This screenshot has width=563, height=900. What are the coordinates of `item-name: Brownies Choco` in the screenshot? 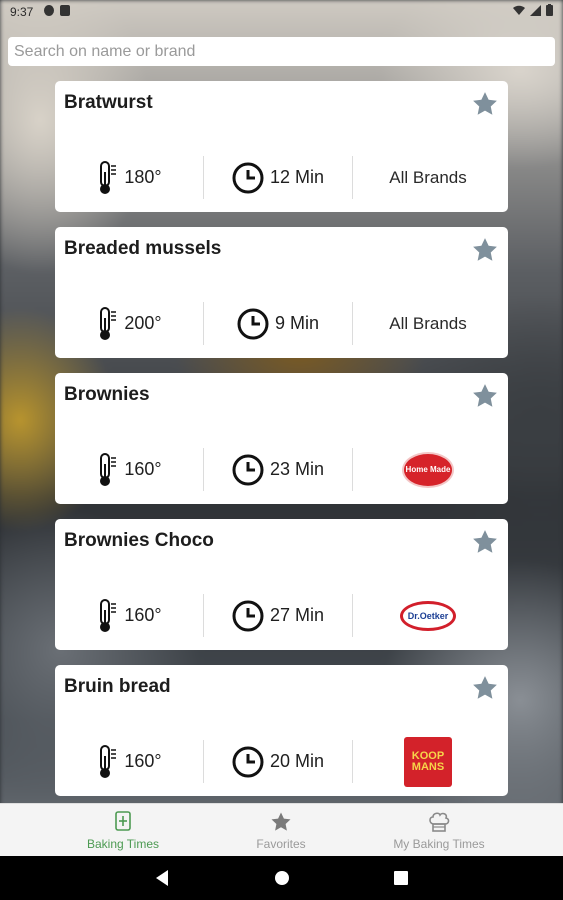 It's located at (139, 540).